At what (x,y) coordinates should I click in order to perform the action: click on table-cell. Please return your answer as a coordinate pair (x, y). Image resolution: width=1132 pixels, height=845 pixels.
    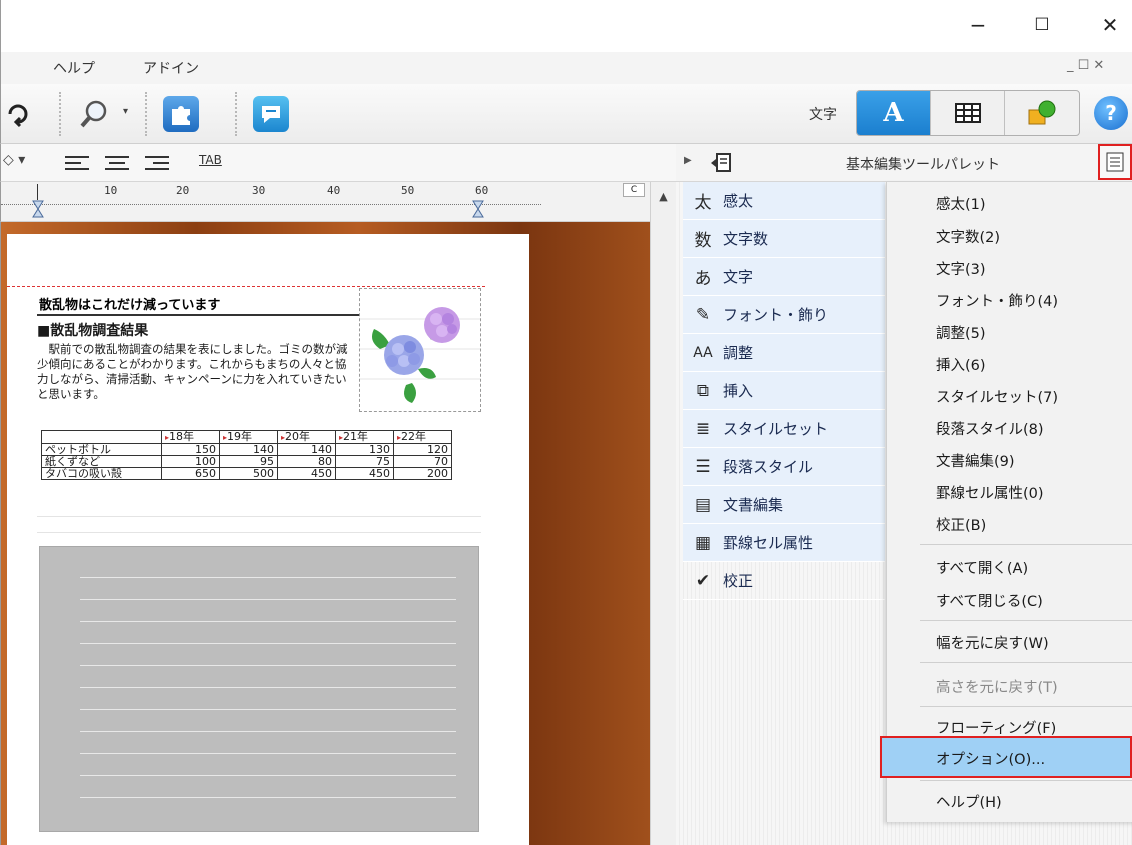
    Looking at the image, I should click on (101, 437).